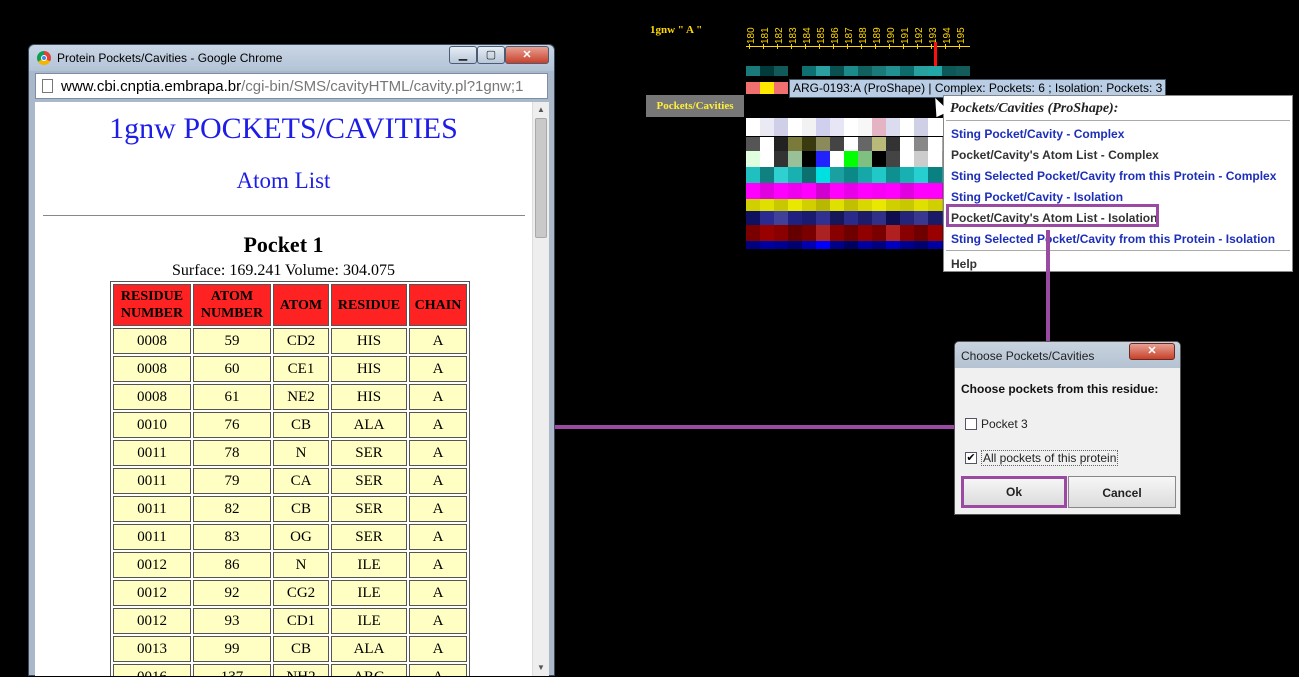 The height and width of the screenshot is (677, 1299). I want to click on menu-item-sting-pocket-isolation: Sting Pocket/Cavity - Isolation, so click(1037, 197).